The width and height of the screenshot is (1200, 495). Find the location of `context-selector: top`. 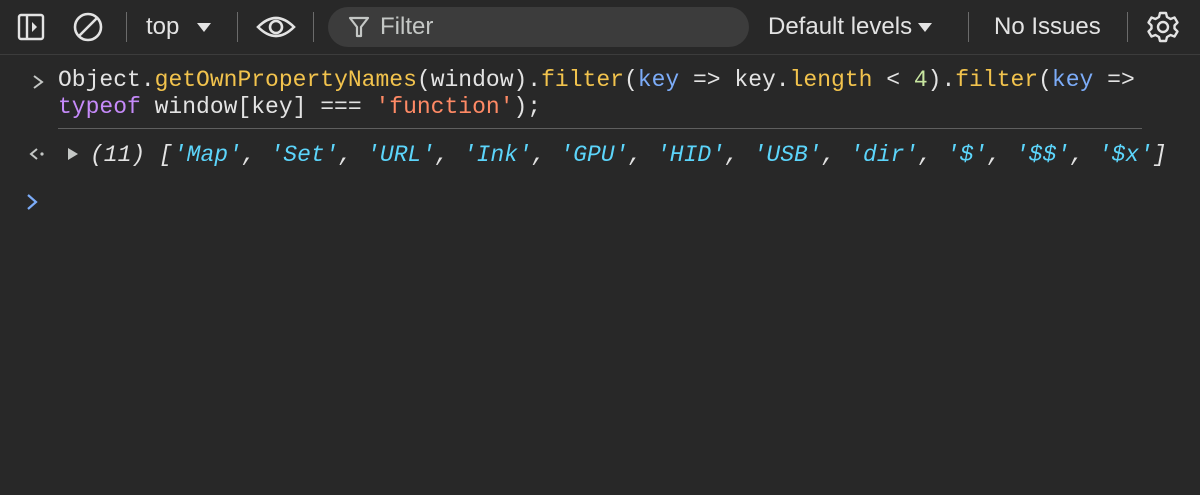

context-selector: top is located at coordinates (179, 27).